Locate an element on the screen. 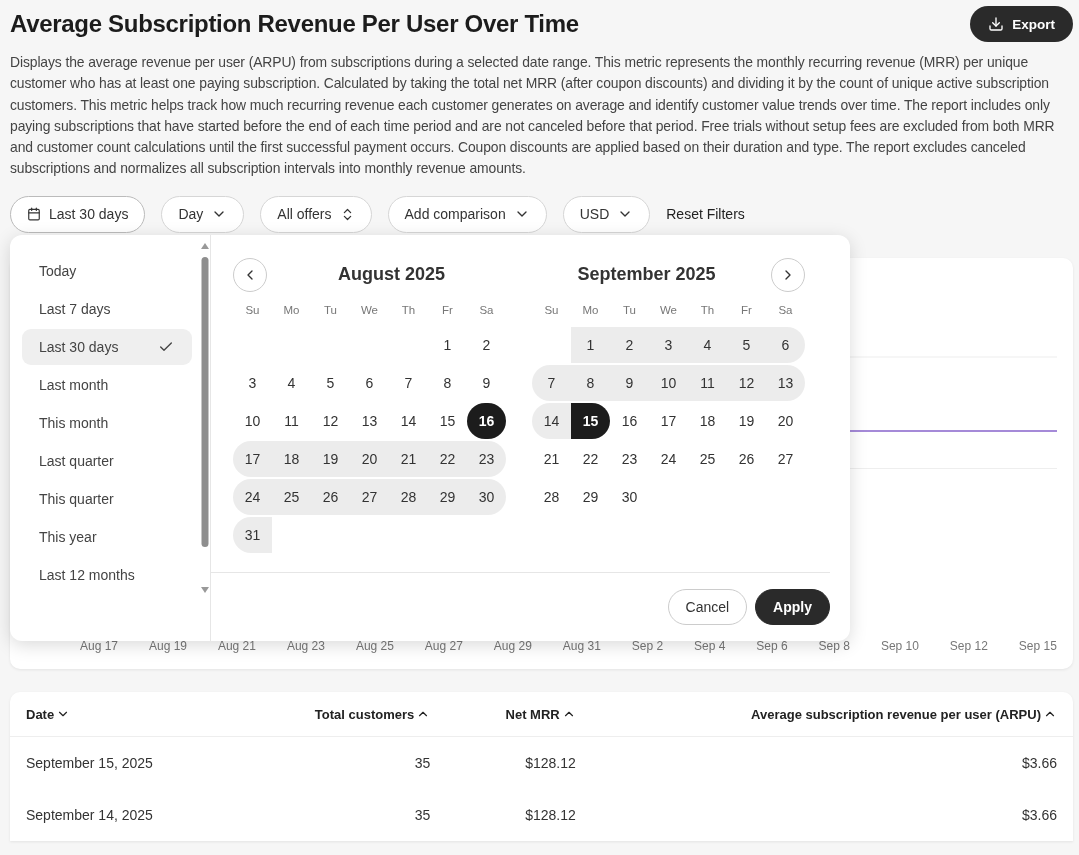  weekday-label: Th is located at coordinates (707, 310).